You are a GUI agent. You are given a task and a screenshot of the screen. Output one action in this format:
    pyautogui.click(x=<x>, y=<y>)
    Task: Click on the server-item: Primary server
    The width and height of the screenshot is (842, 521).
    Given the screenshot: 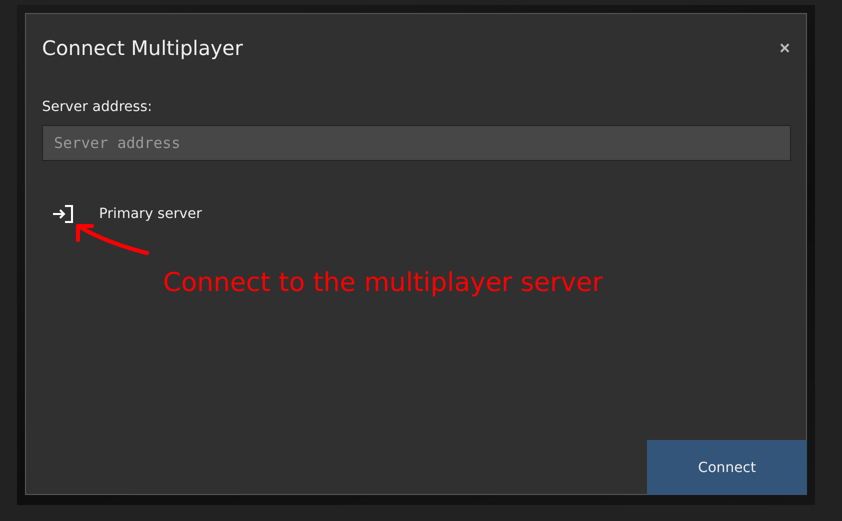 What is the action you would take?
    pyautogui.click(x=127, y=214)
    